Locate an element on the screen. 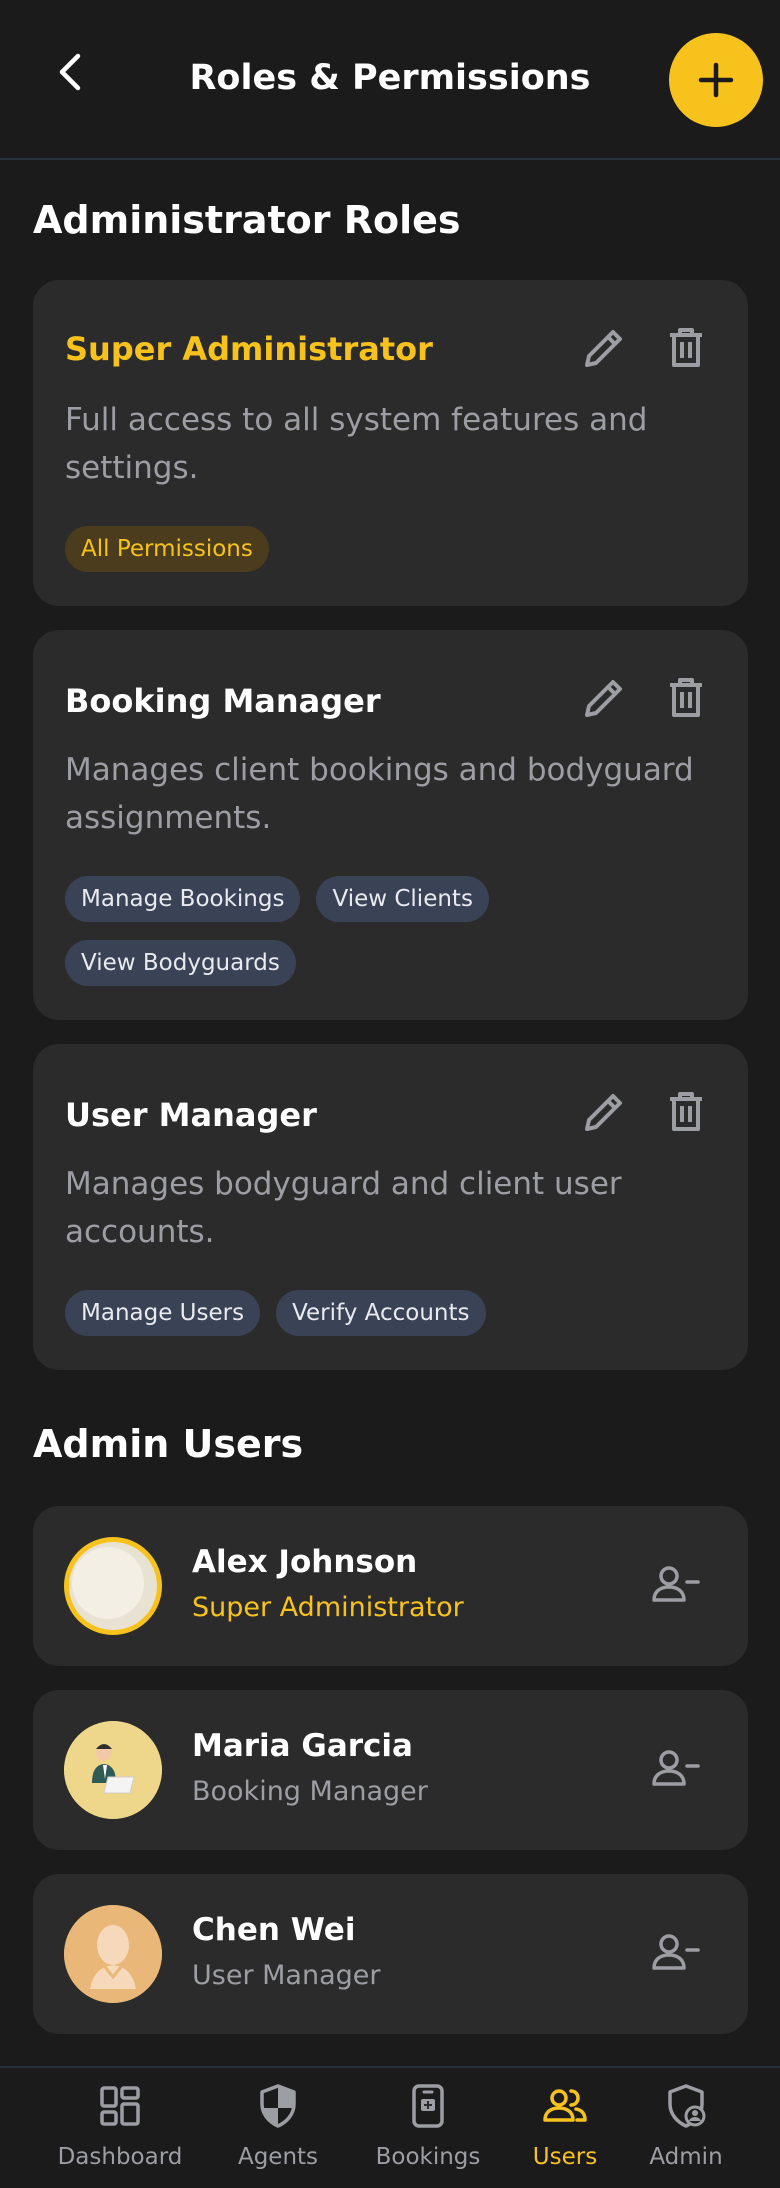  role-title: Super Administrator is located at coordinates (249, 349).